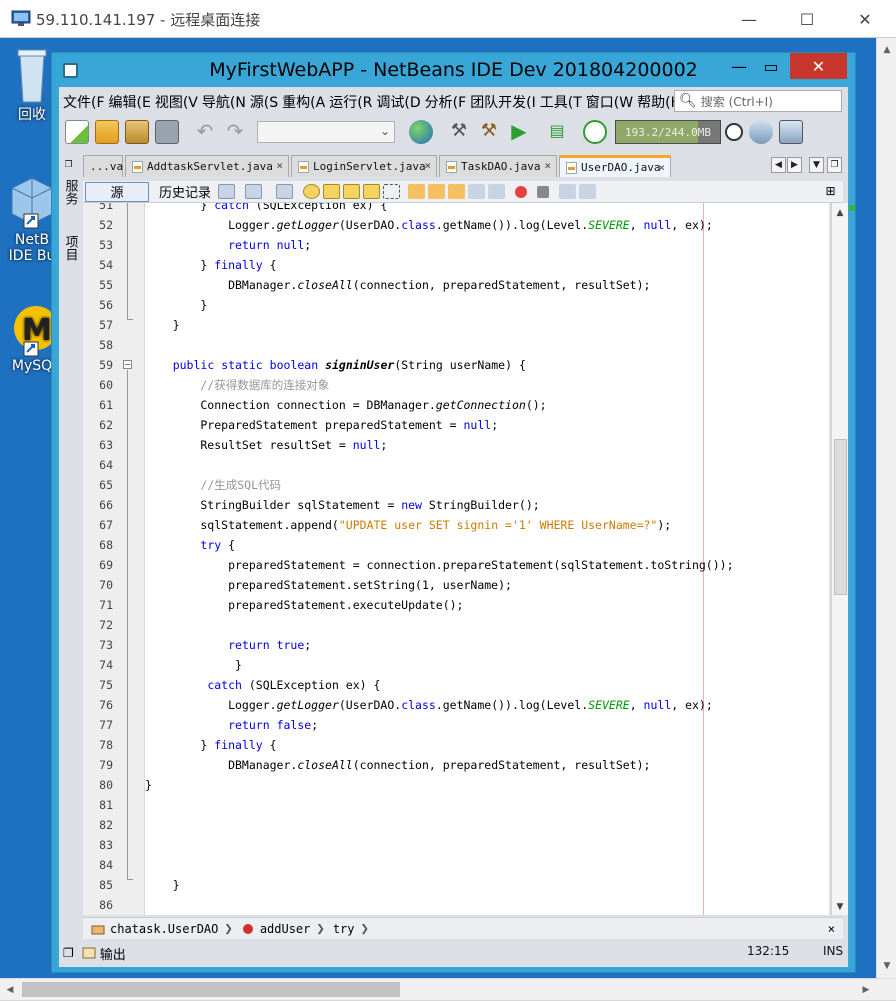 The height and width of the screenshot is (1001, 896). What do you see at coordinates (326, 132) in the screenshot?
I see `configuration-combo: ⌄` at bounding box center [326, 132].